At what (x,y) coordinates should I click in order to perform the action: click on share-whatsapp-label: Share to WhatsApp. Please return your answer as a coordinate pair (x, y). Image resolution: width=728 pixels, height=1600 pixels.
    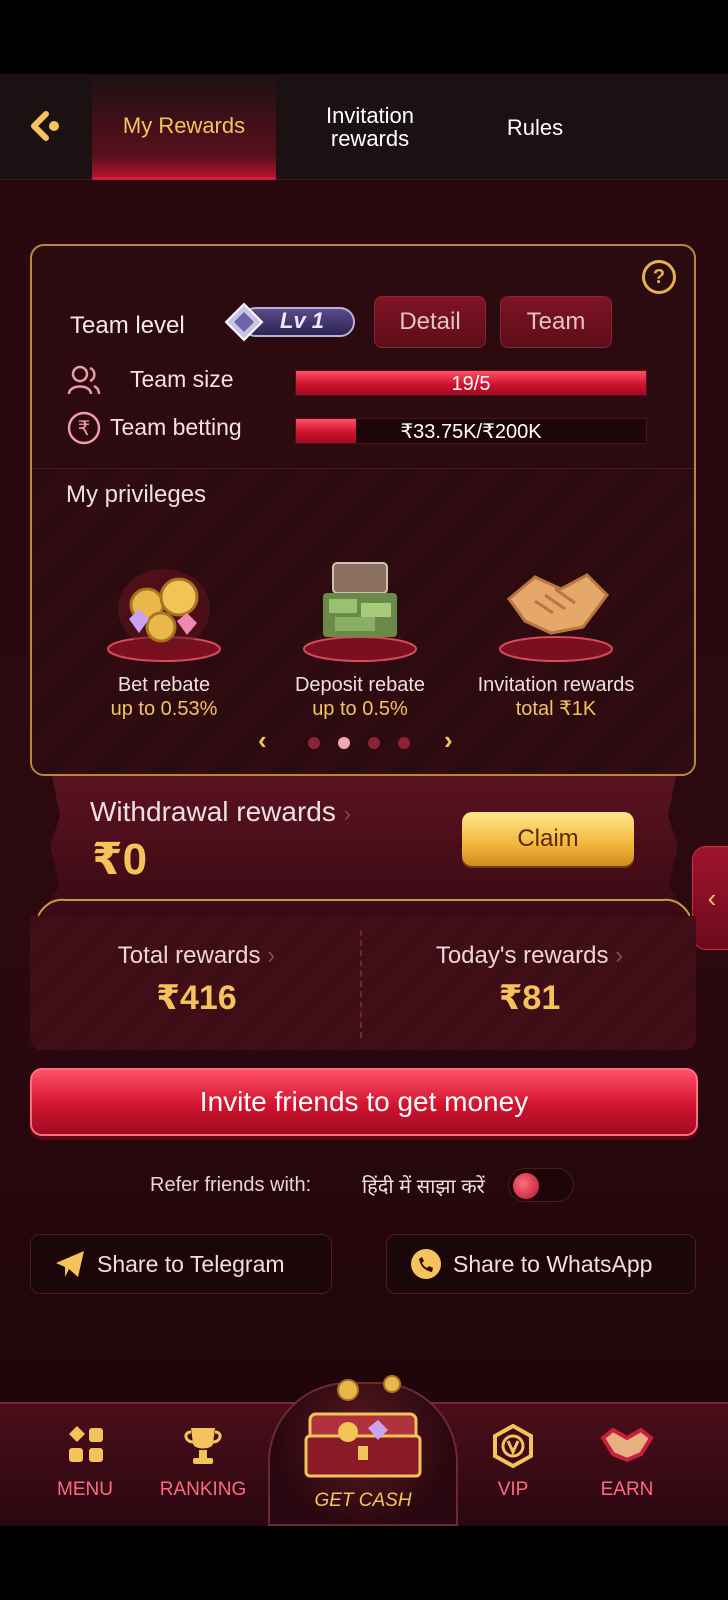
    Looking at the image, I should click on (553, 1263).